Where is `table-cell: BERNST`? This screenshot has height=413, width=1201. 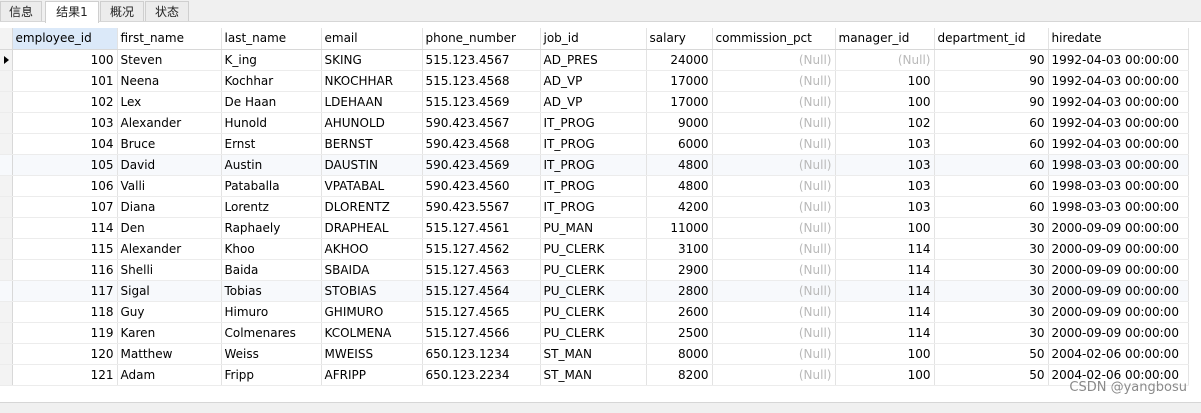
table-cell: BERNST is located at coordinates (372, 144).